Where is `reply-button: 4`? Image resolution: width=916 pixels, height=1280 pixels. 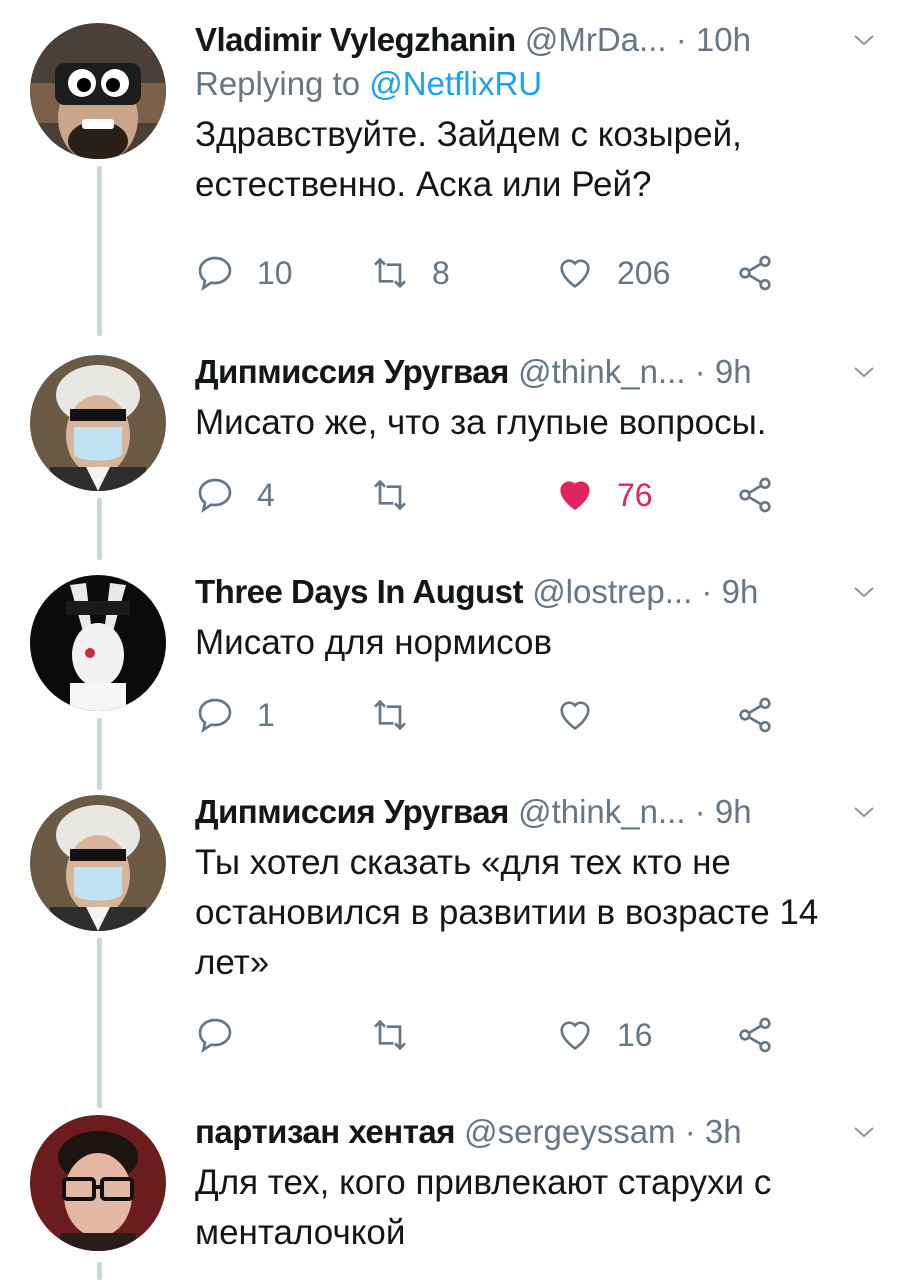 reply-button: 4 is located at coordinates (235, 495).